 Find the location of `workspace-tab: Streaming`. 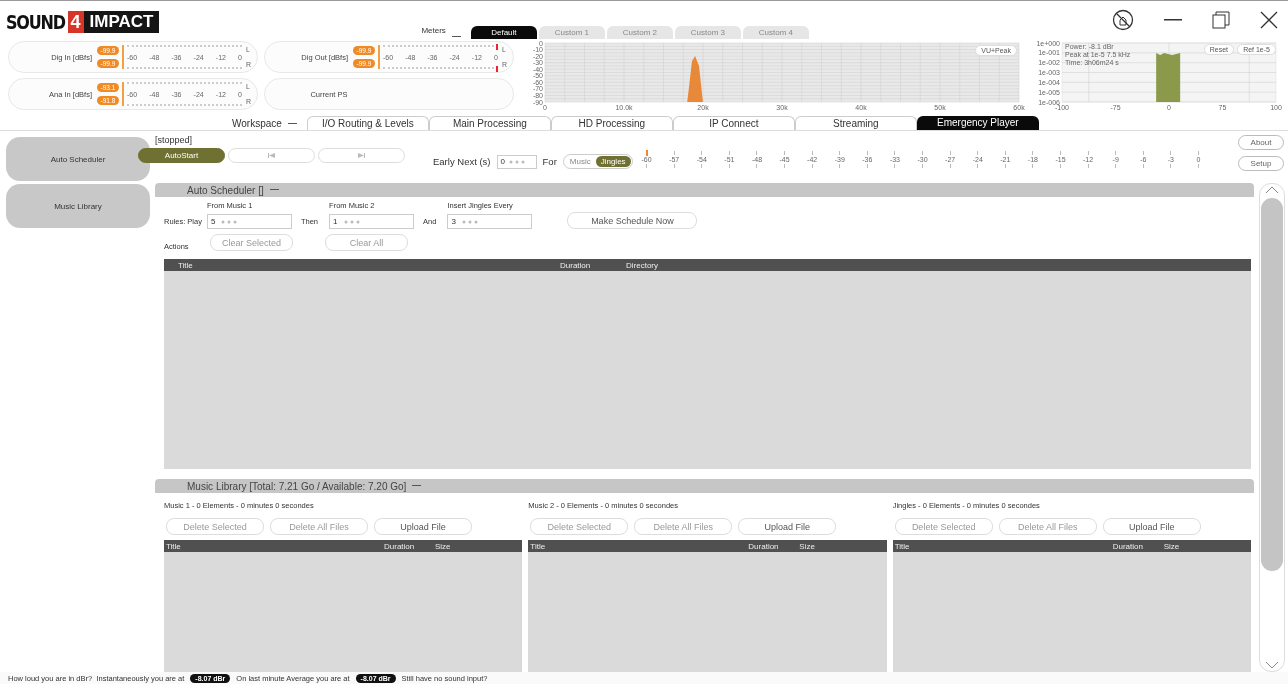

workspace-tab: Streaming is located at coordinates (855, 123).